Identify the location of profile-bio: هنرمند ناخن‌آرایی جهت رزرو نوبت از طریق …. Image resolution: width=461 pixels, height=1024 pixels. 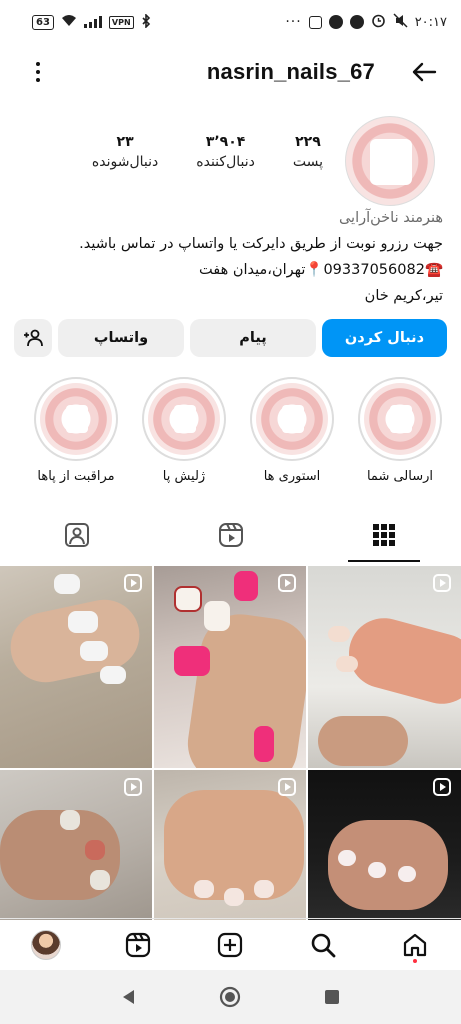
(228, 257).